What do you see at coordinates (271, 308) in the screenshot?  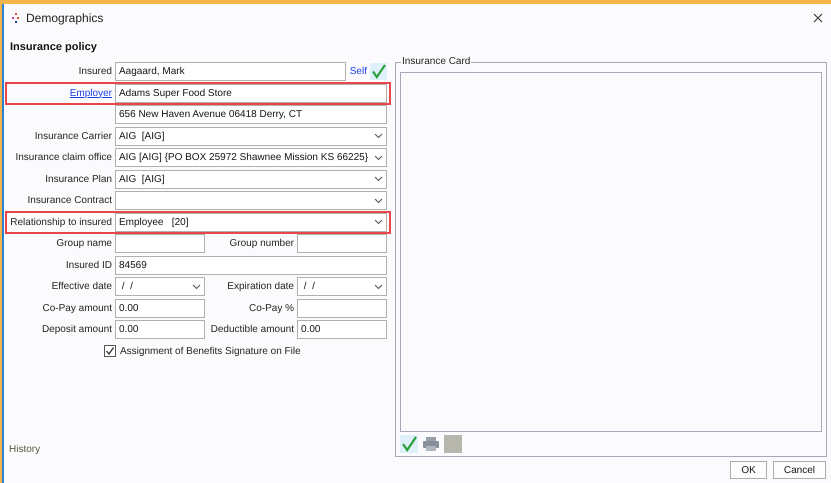 I see `field-label: Co-Pay %` at bounding box center [271, 308].